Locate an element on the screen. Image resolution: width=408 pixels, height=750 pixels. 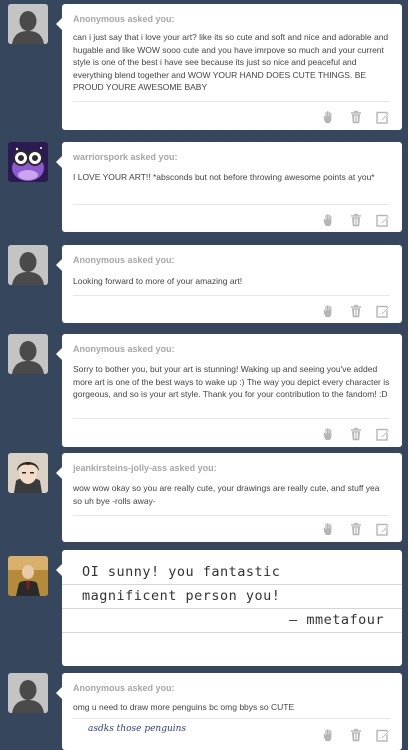
jeankirsteins-avatar is located at coordinates (28, 473).